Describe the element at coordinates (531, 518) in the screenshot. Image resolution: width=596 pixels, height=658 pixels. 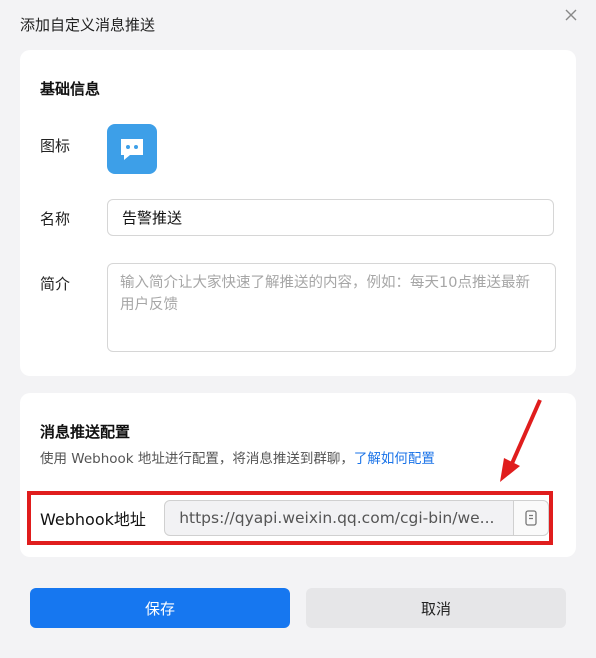
I see `copy-icon` at that location.